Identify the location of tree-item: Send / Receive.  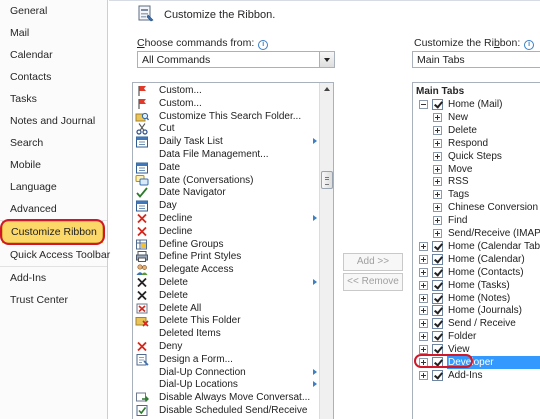
(476, 323).